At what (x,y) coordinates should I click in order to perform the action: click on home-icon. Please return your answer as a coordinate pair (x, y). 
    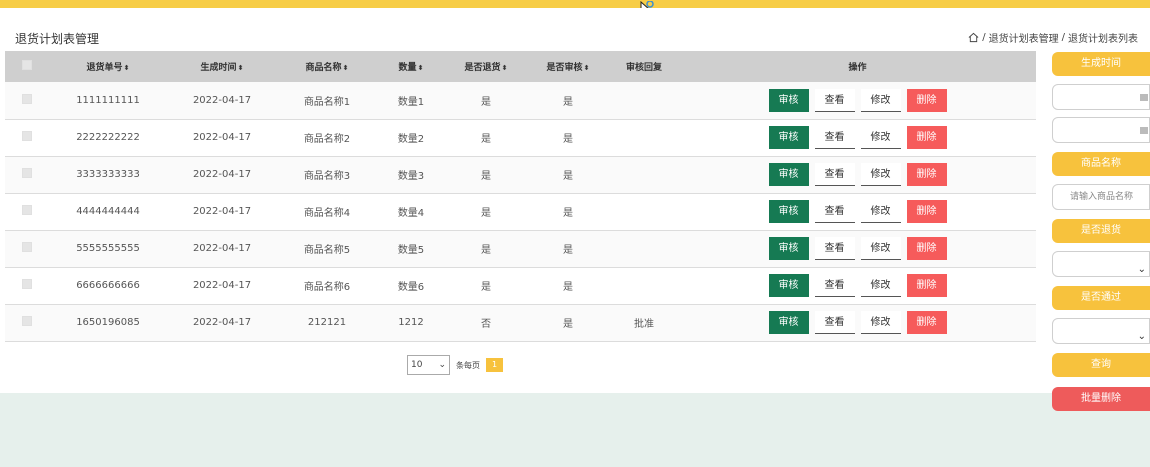
    Looking at the image, I should click on (973, 37).